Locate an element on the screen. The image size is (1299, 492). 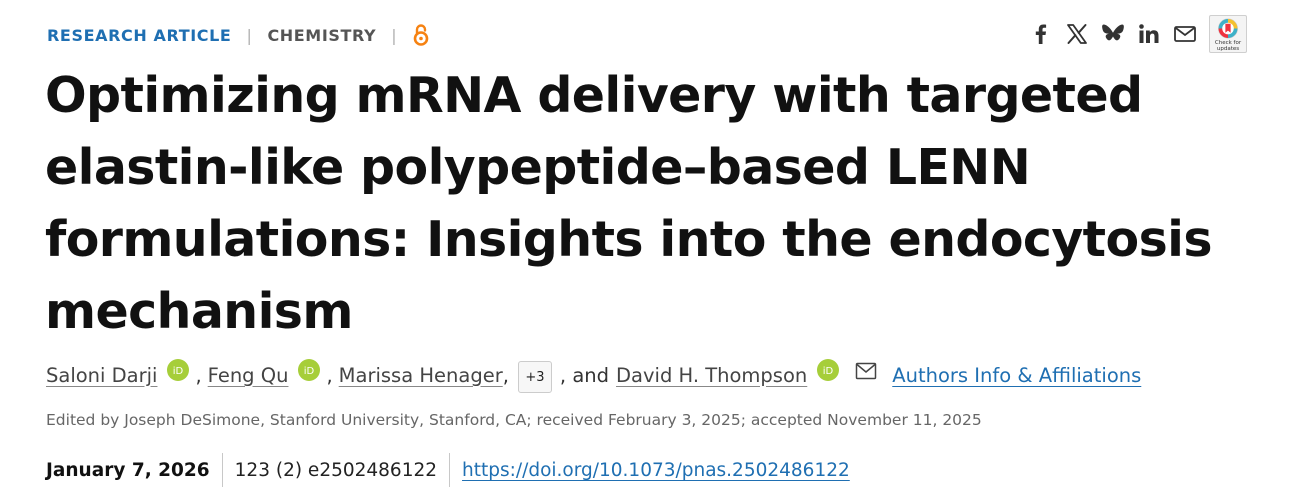
author-name: David H. Thompson is located at coordinates (711, 375).